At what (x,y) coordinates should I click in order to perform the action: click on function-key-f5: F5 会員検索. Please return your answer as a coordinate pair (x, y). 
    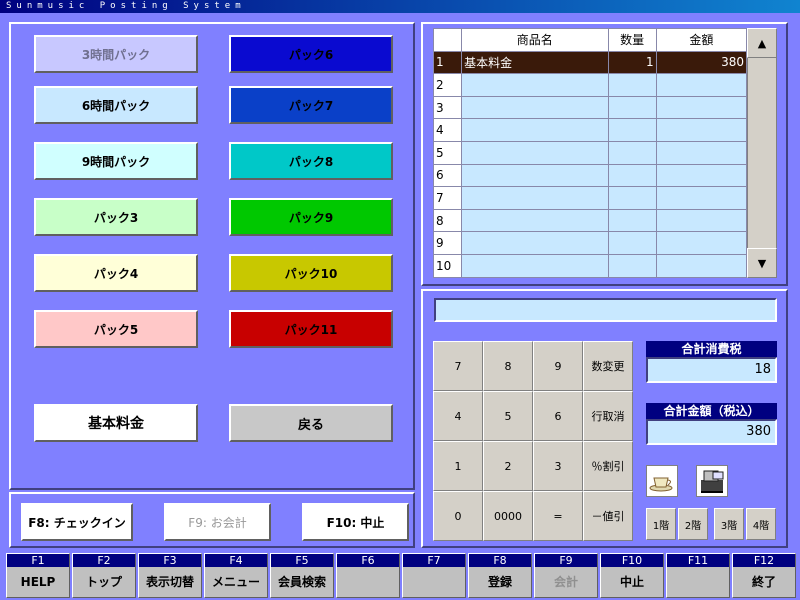
    Looking at the image, I should click on (302, 575).